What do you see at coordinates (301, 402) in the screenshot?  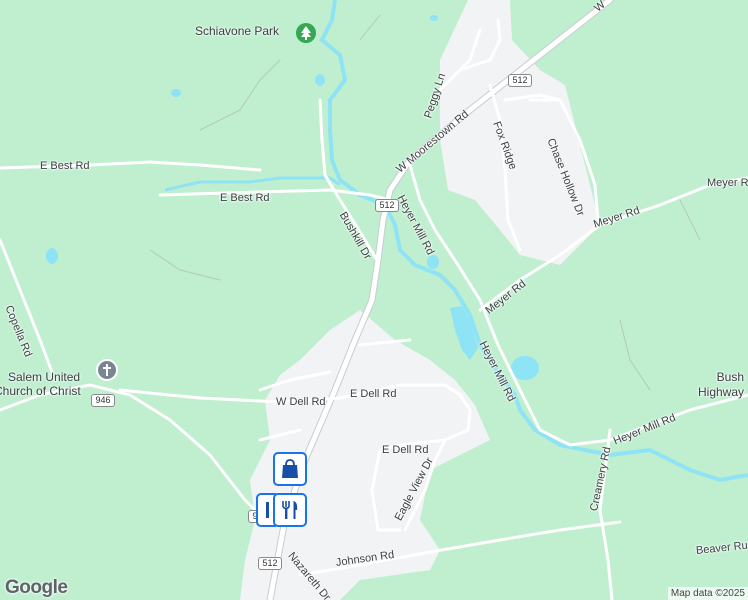 I see `label-w-dell-rd: W Dell Rd` at bounding box center [301, 402].